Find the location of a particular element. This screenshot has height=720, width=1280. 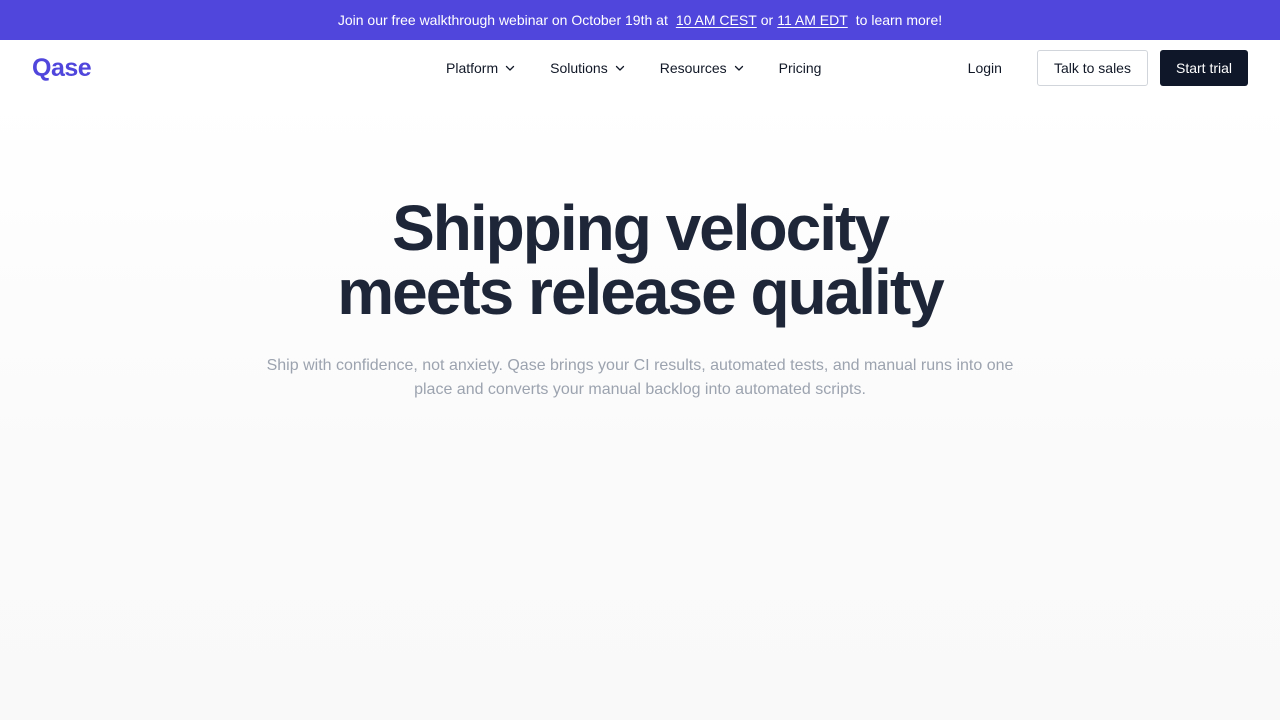

nav-item-label: Platform is located at coordinates (472, 68).